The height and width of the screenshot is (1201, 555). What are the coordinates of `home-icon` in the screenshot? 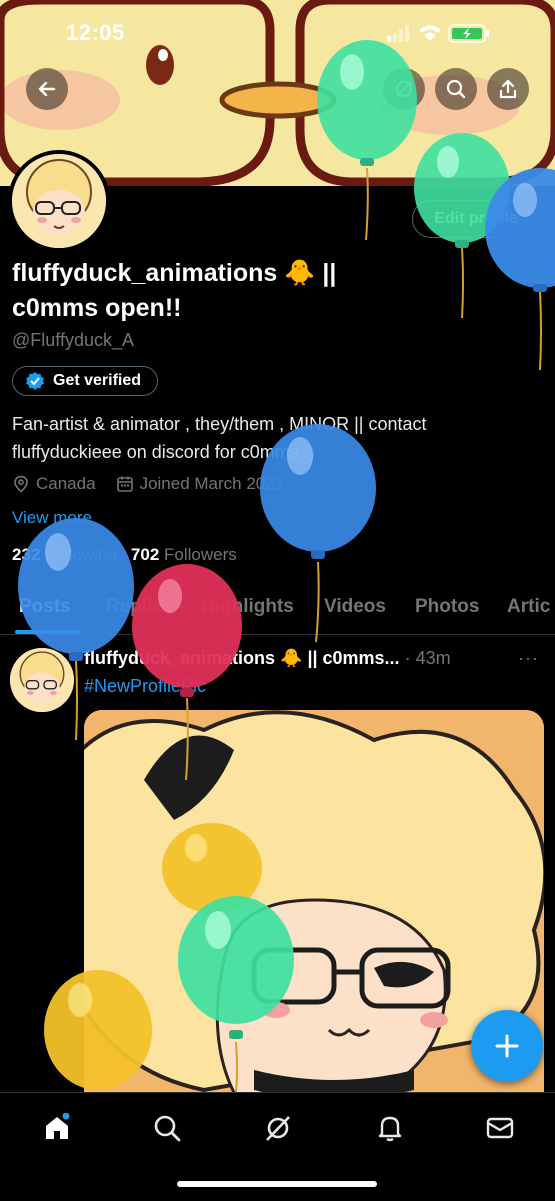 It's located at (57, 1128).